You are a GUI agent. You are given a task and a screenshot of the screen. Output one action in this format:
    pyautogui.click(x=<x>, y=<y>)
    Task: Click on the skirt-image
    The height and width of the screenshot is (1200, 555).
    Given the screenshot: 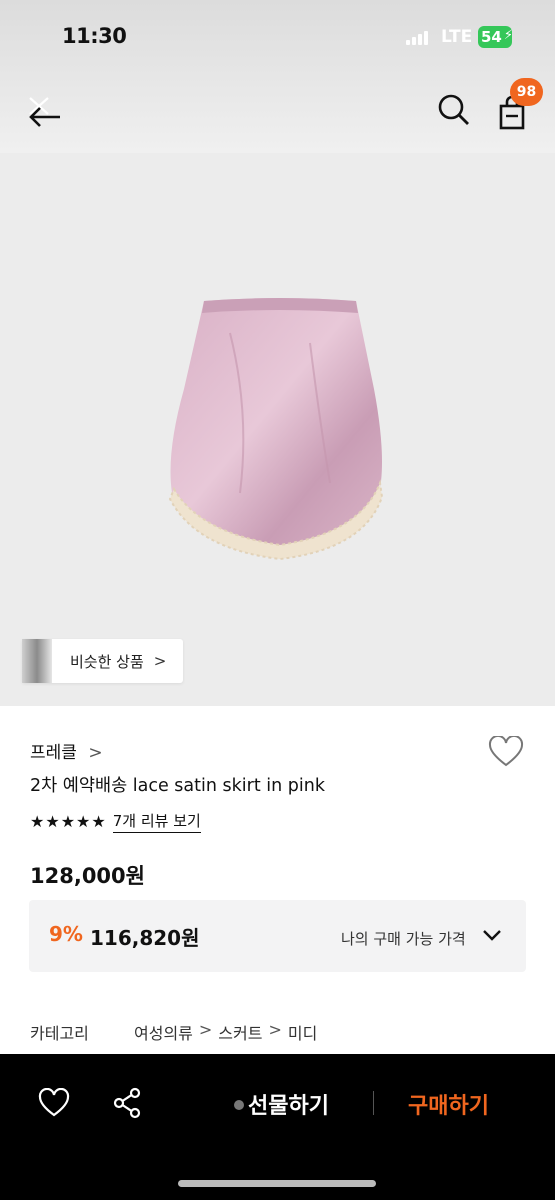 What is the action you would take?
    pyautogui.click(x=276, y=429)
    